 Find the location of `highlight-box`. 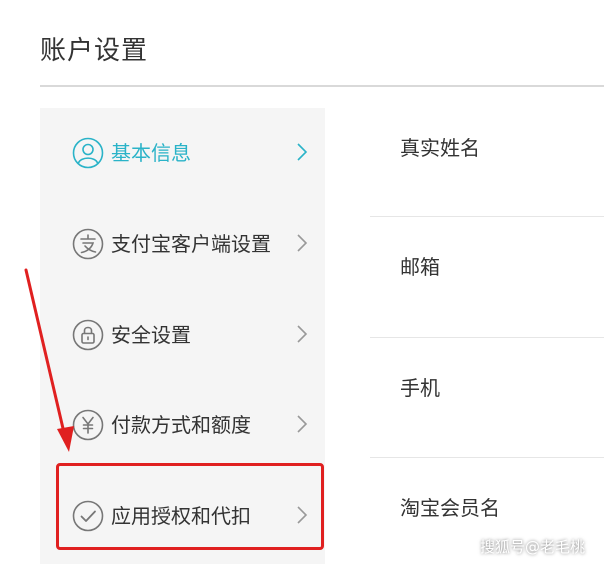

highlight-box is located at coordinates (190, 506).